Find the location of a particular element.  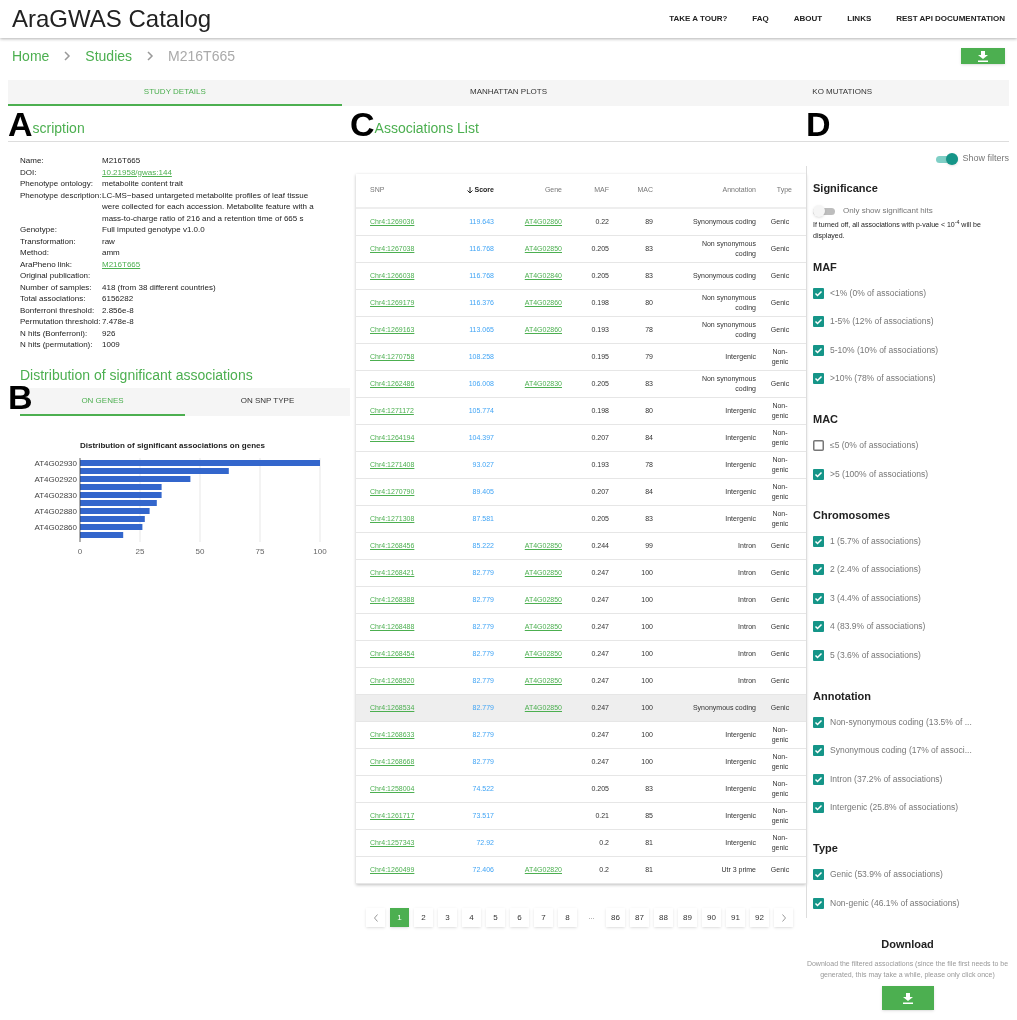

brand-title: AraGWAS Catalog is located at coordinates (341, 19).